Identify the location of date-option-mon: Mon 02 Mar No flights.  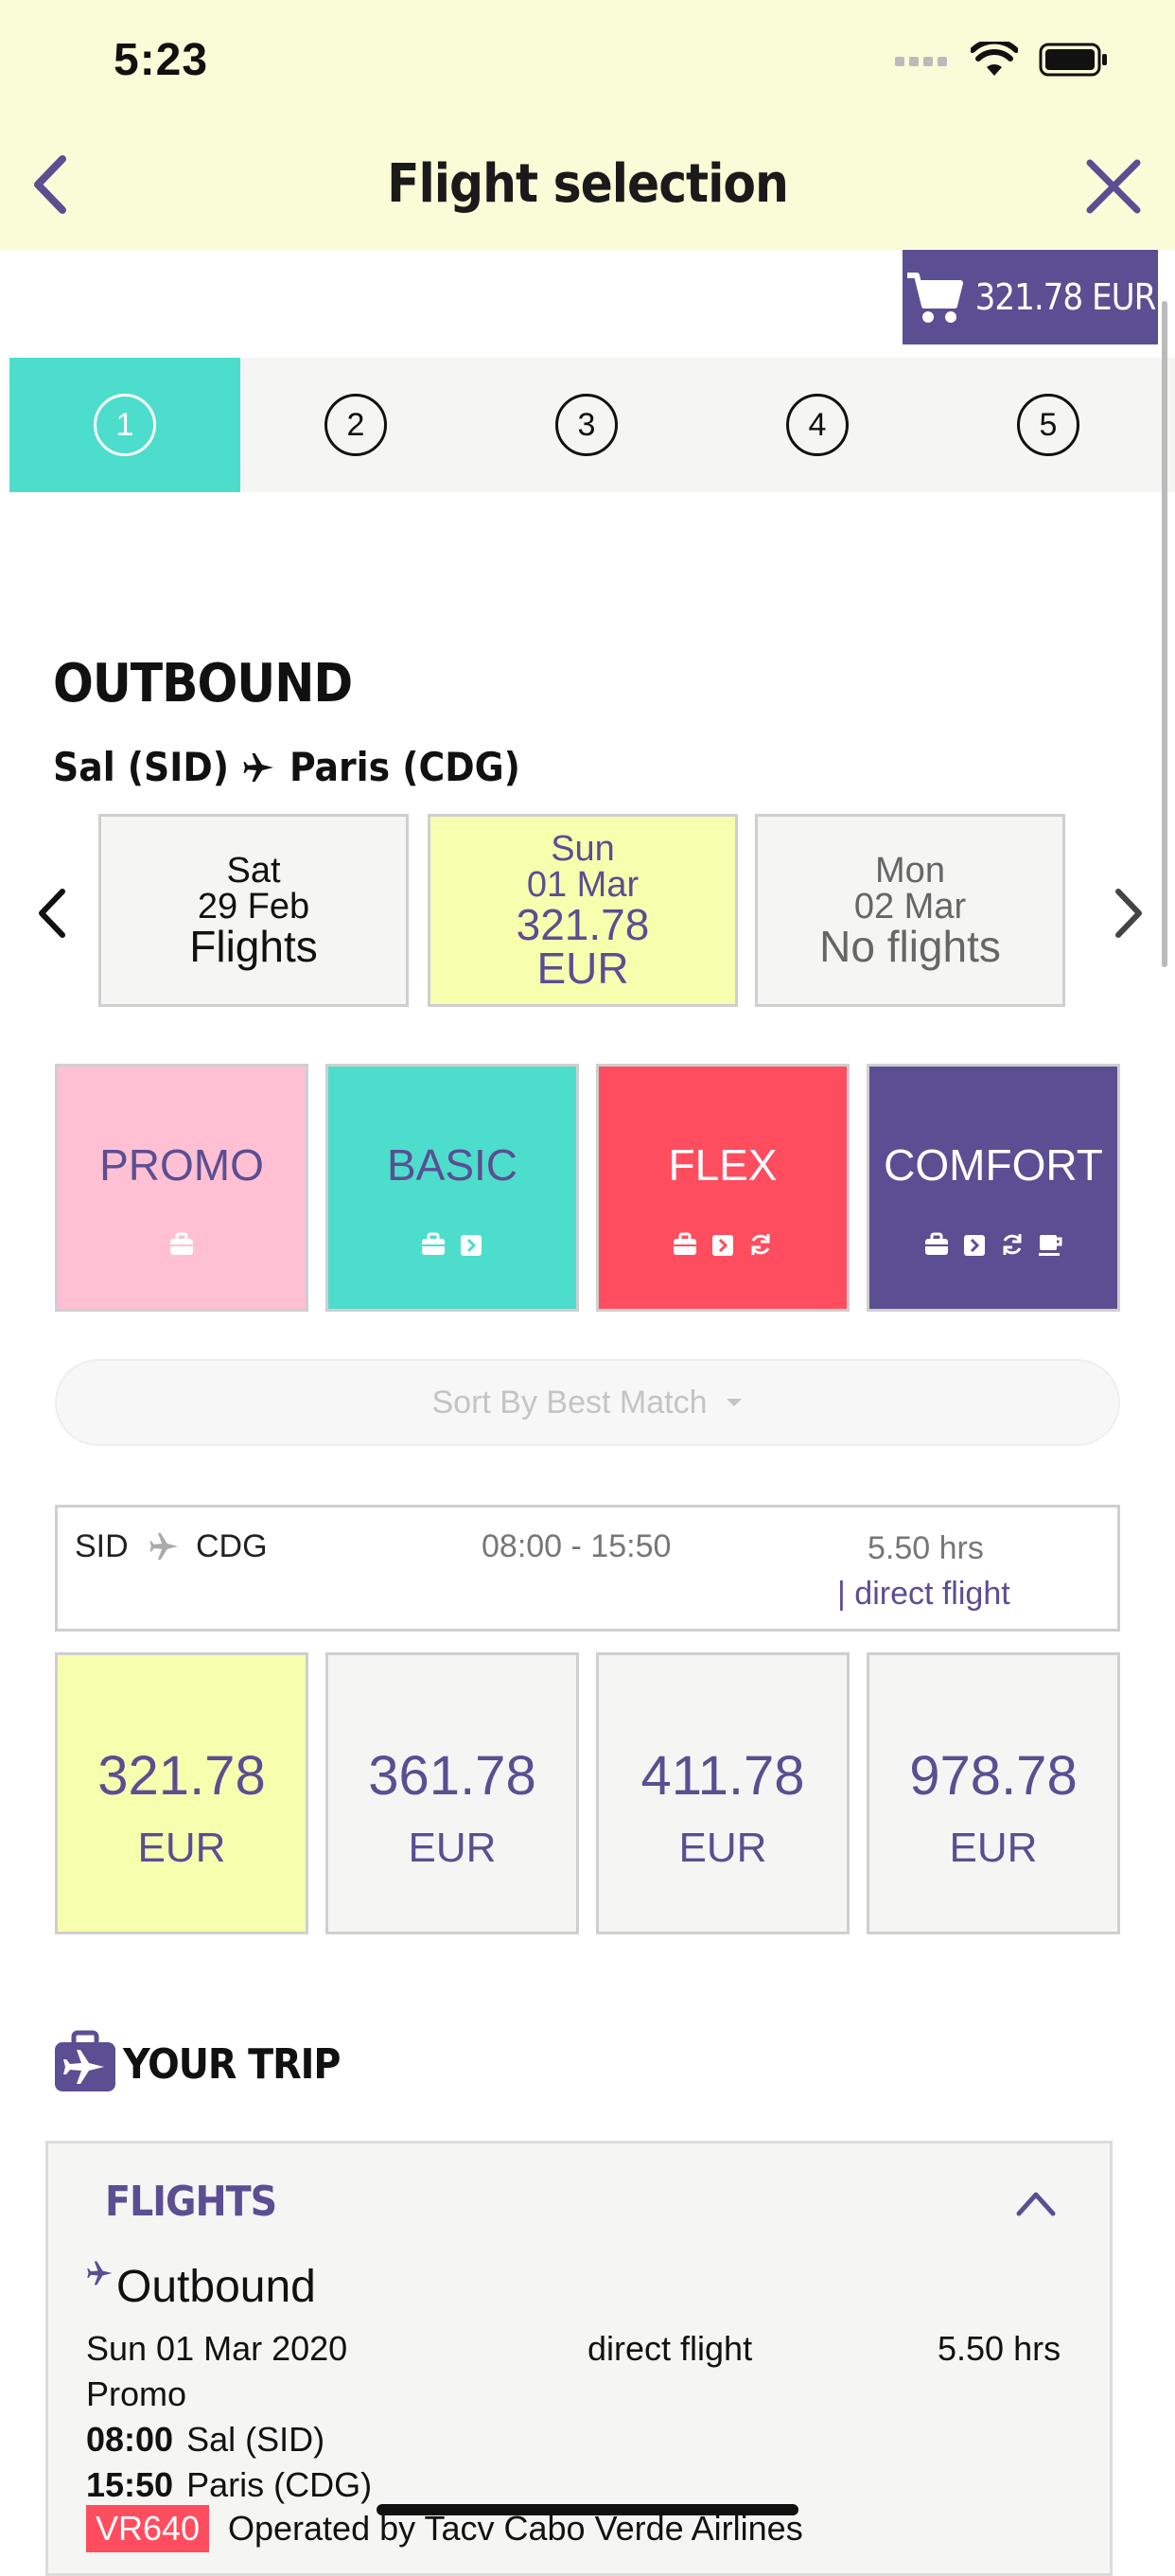
(910, 910).